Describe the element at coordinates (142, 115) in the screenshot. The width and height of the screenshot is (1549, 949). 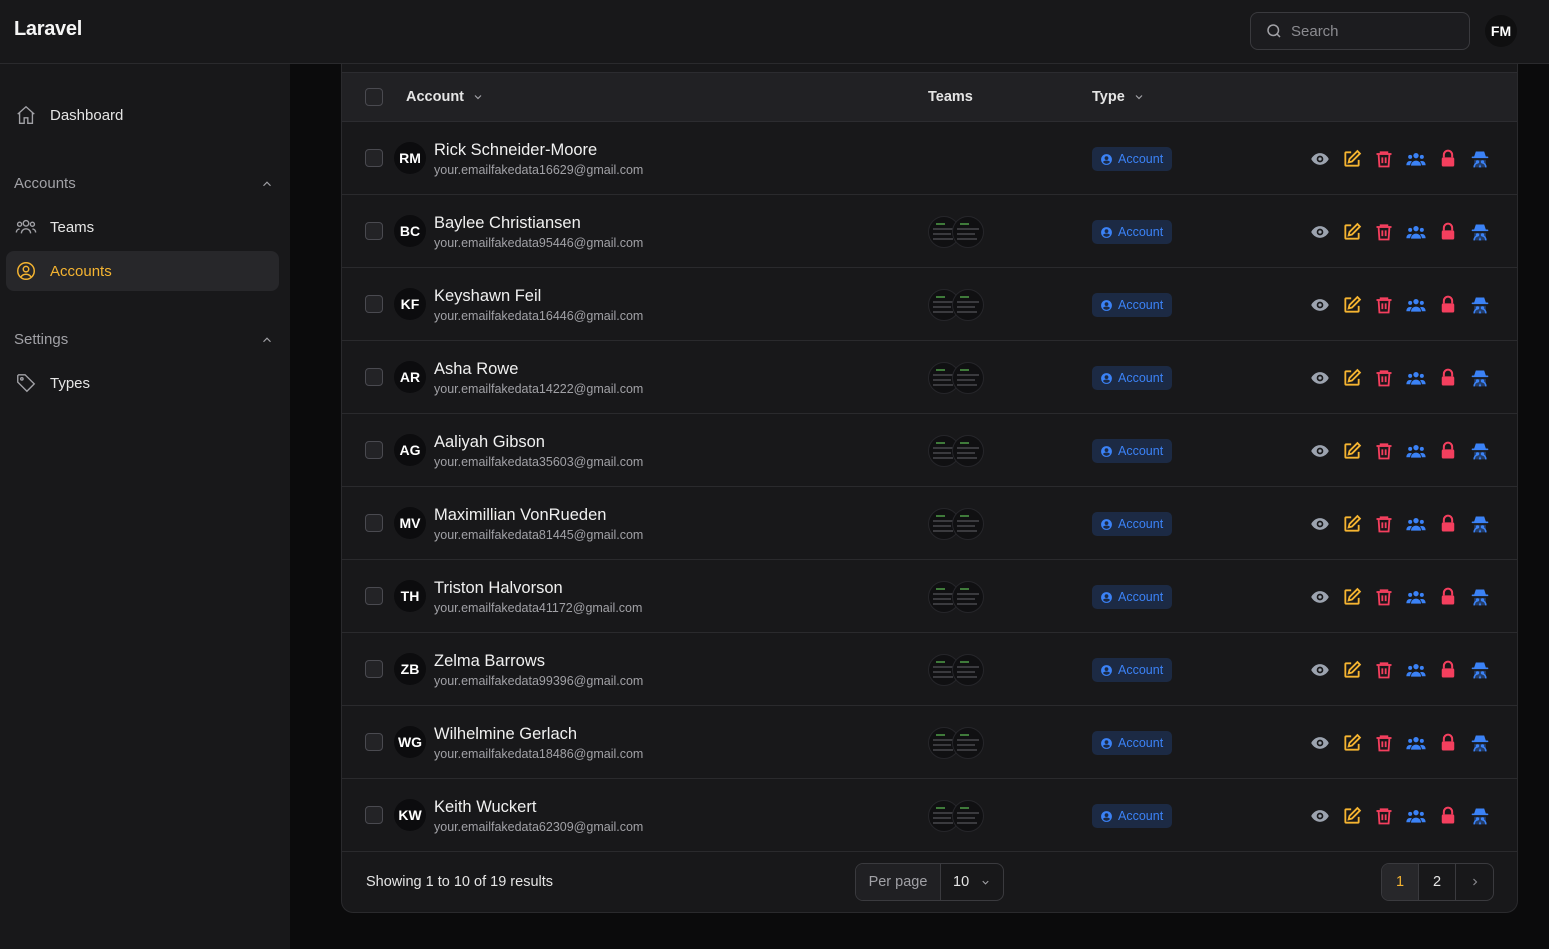
I see `sidebar-item-dashboard: Dashboard` at that location.